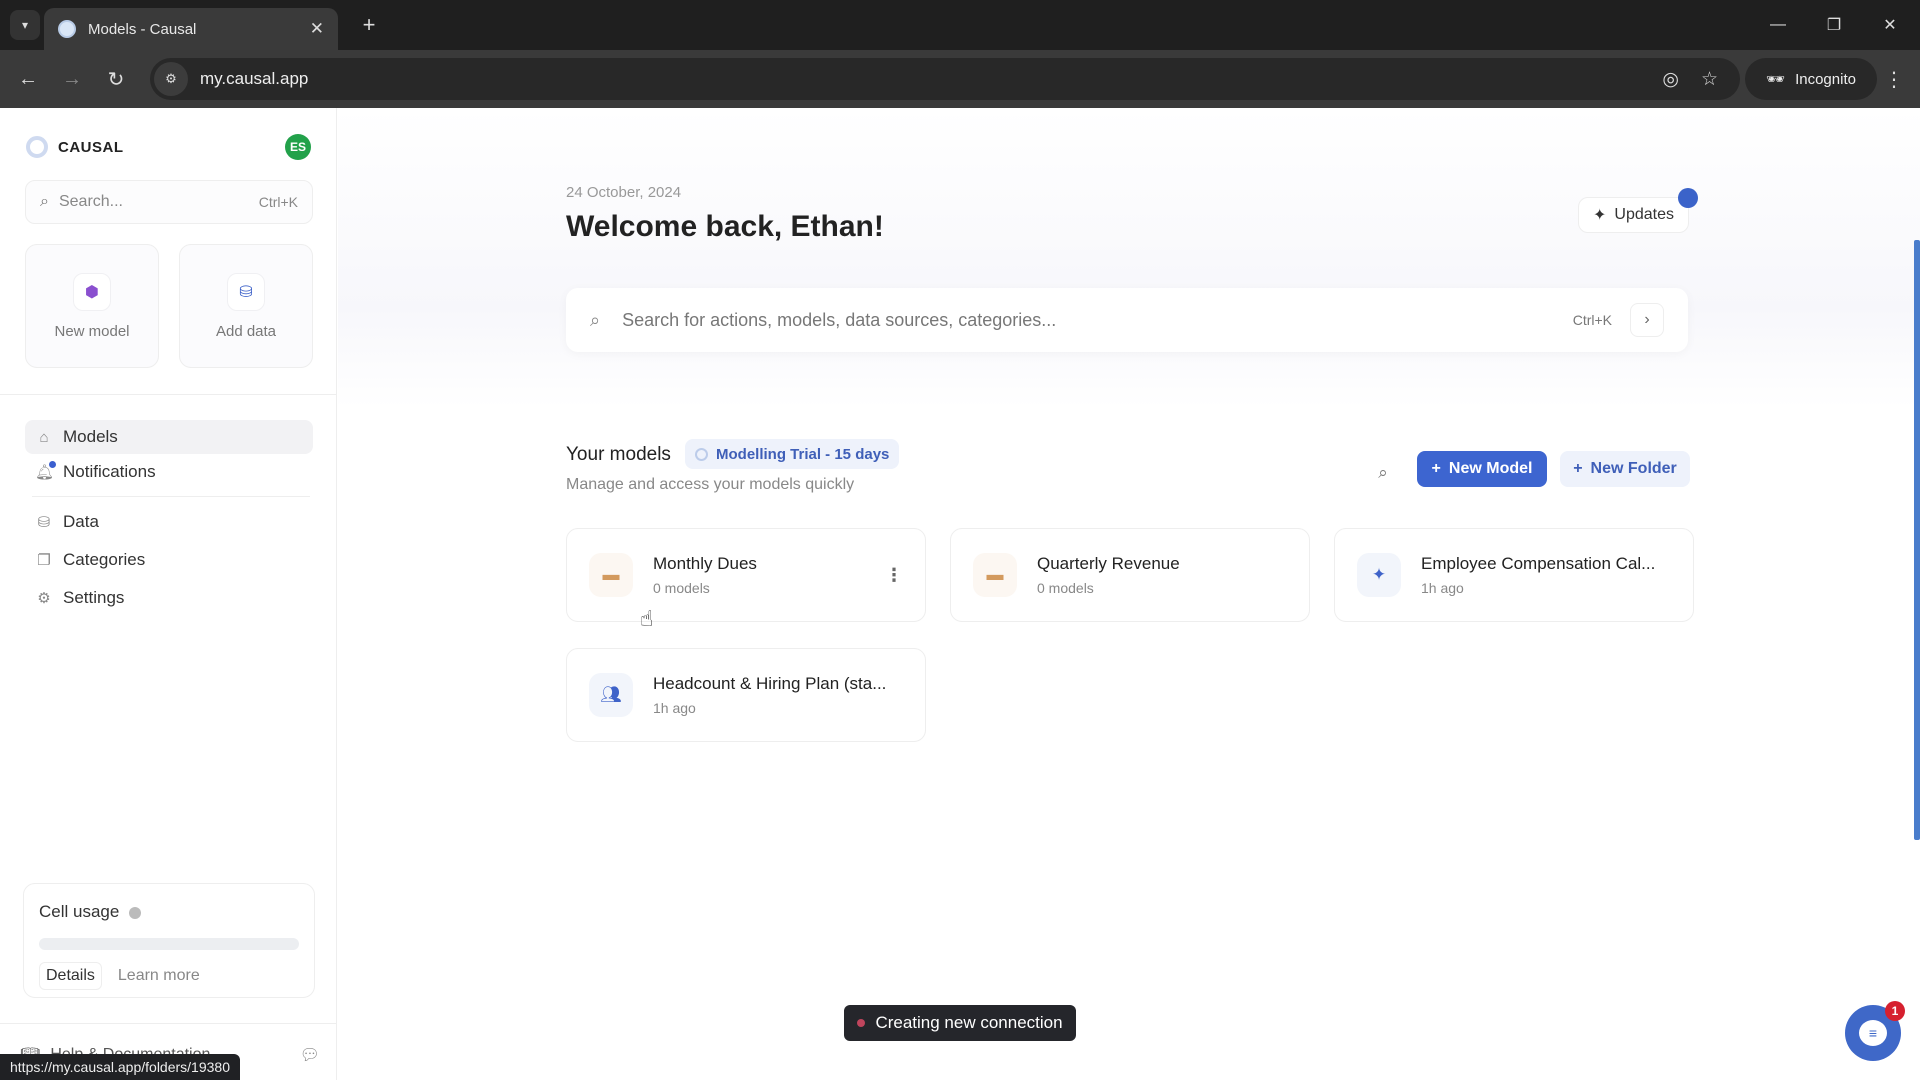 The width and height of the screenshot is (1920, 1080). What do you see at coordinates (746, 575) in the screenshot?
I see `model-card: ▬ Monthly Dues 0 models ⋮` at bounding box center [746, 575].